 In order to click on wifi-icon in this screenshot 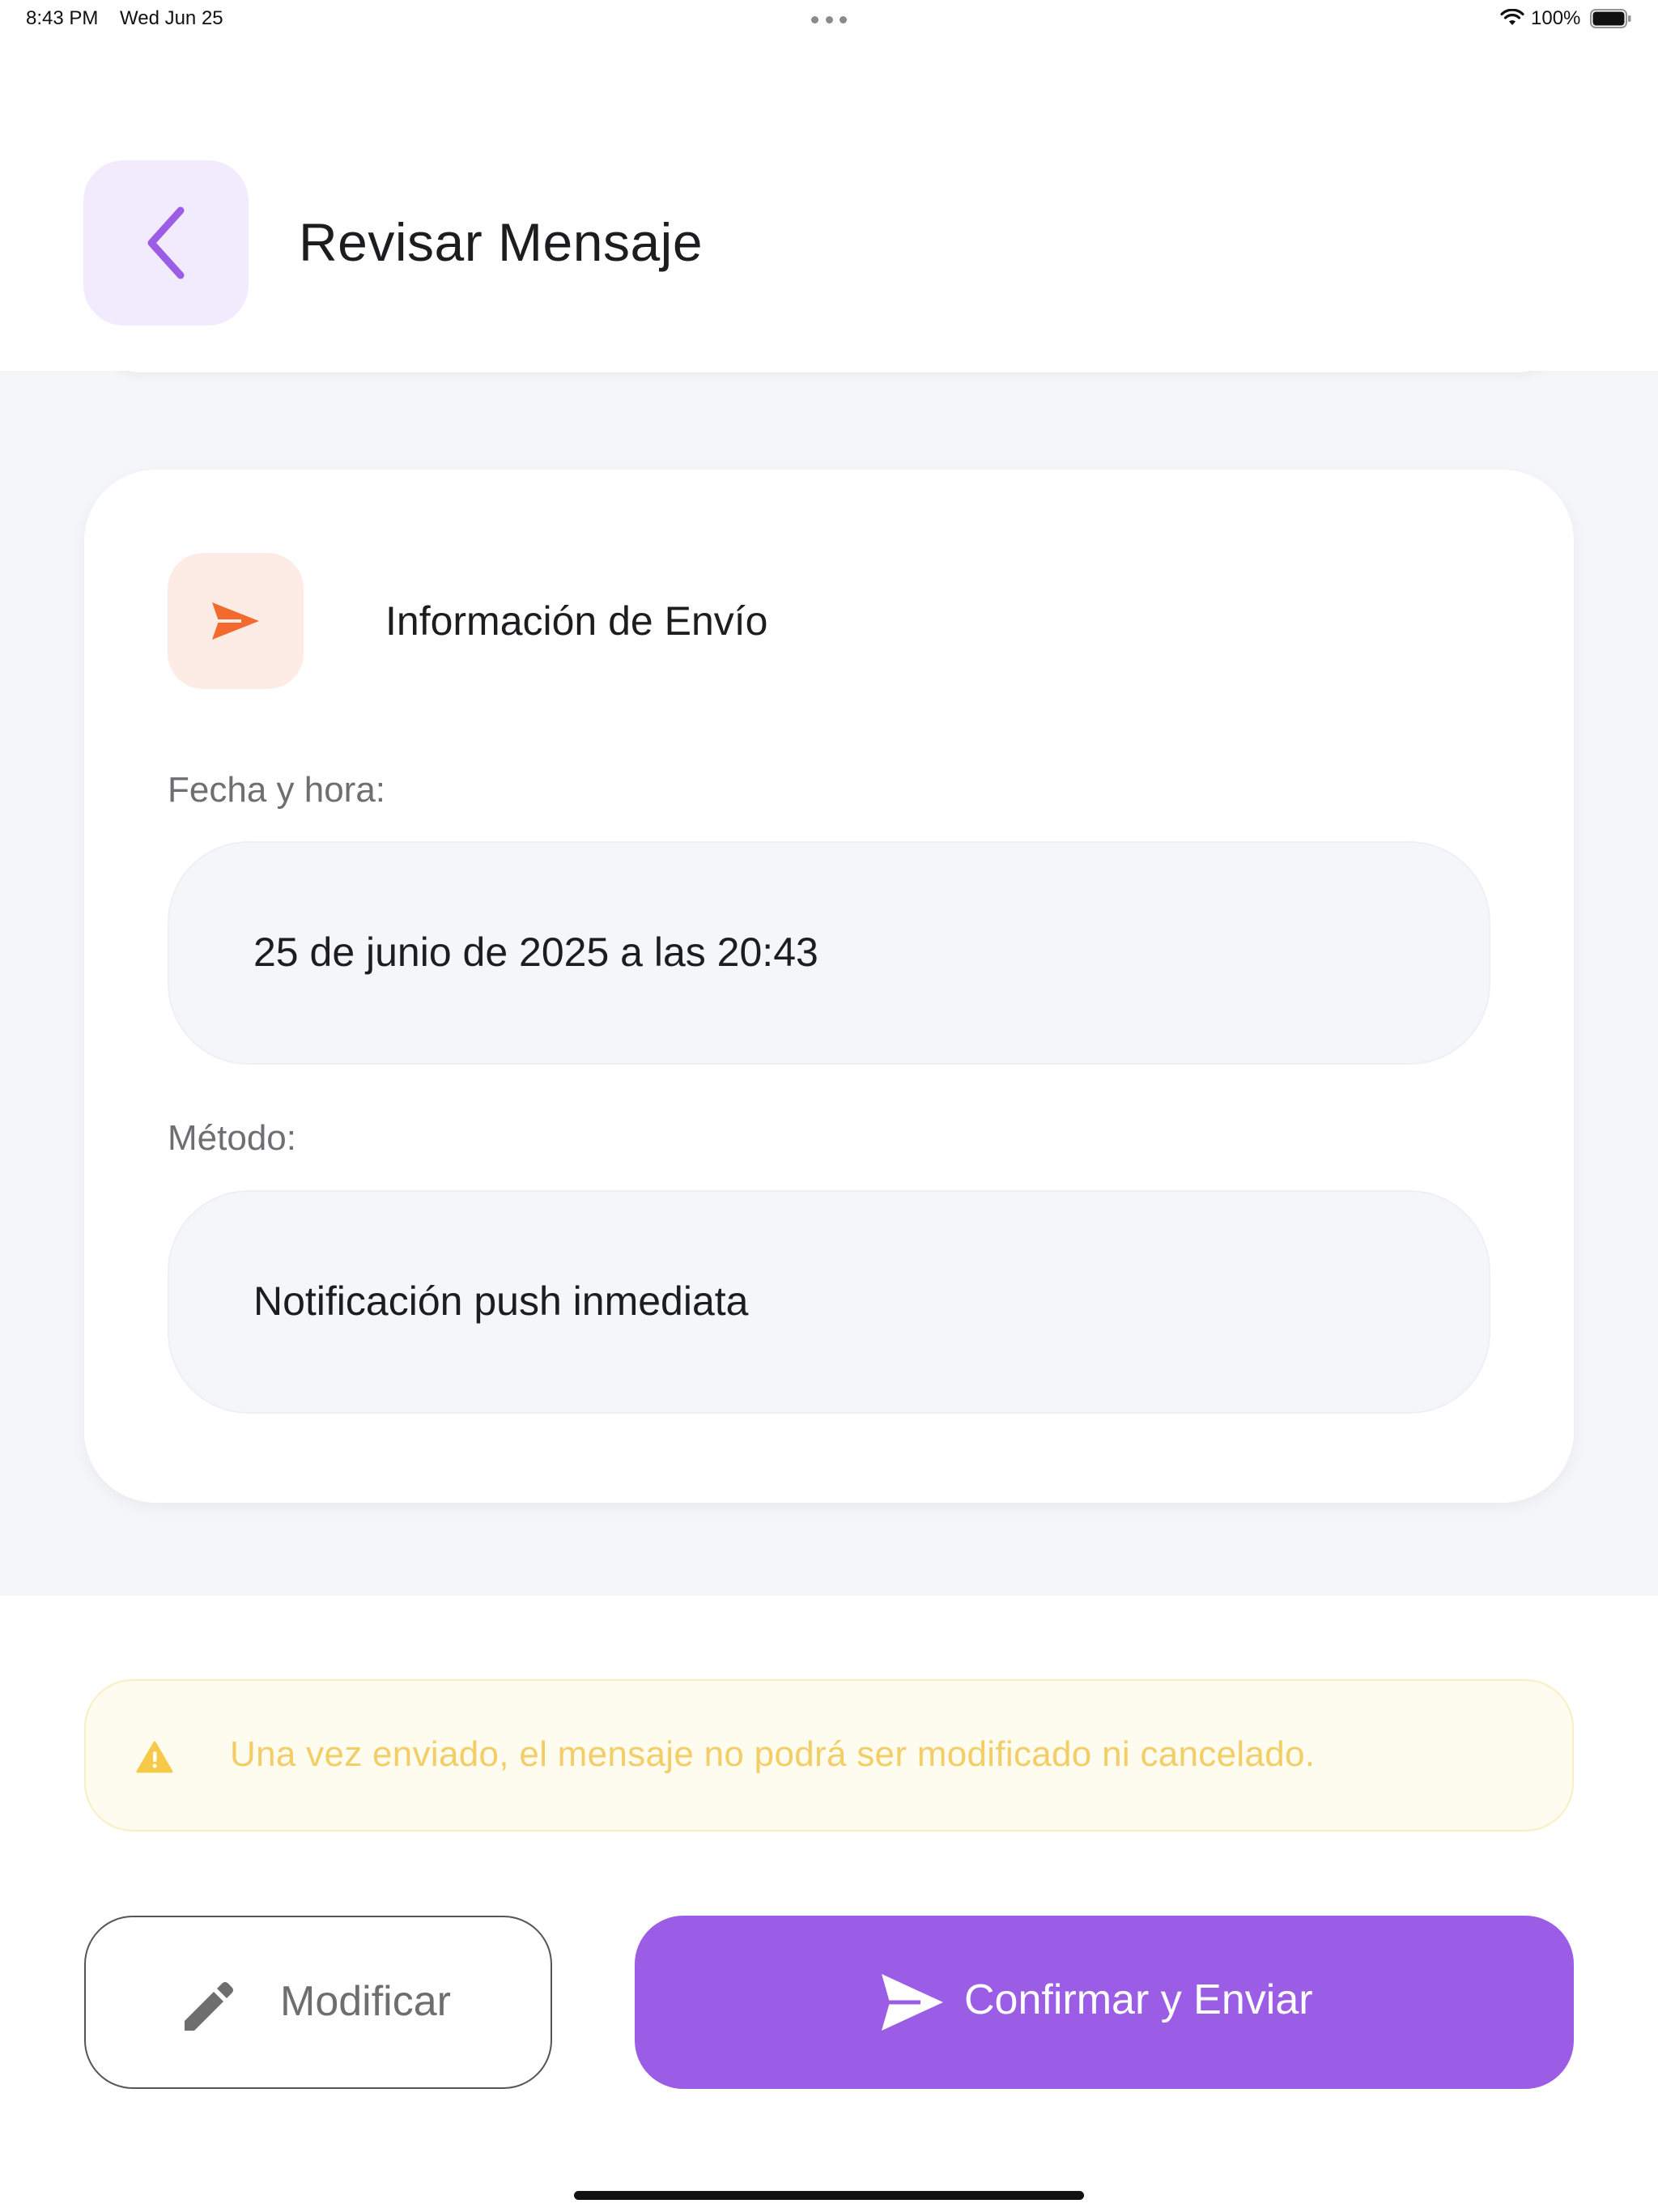, I will do `click(1512, 17)`.